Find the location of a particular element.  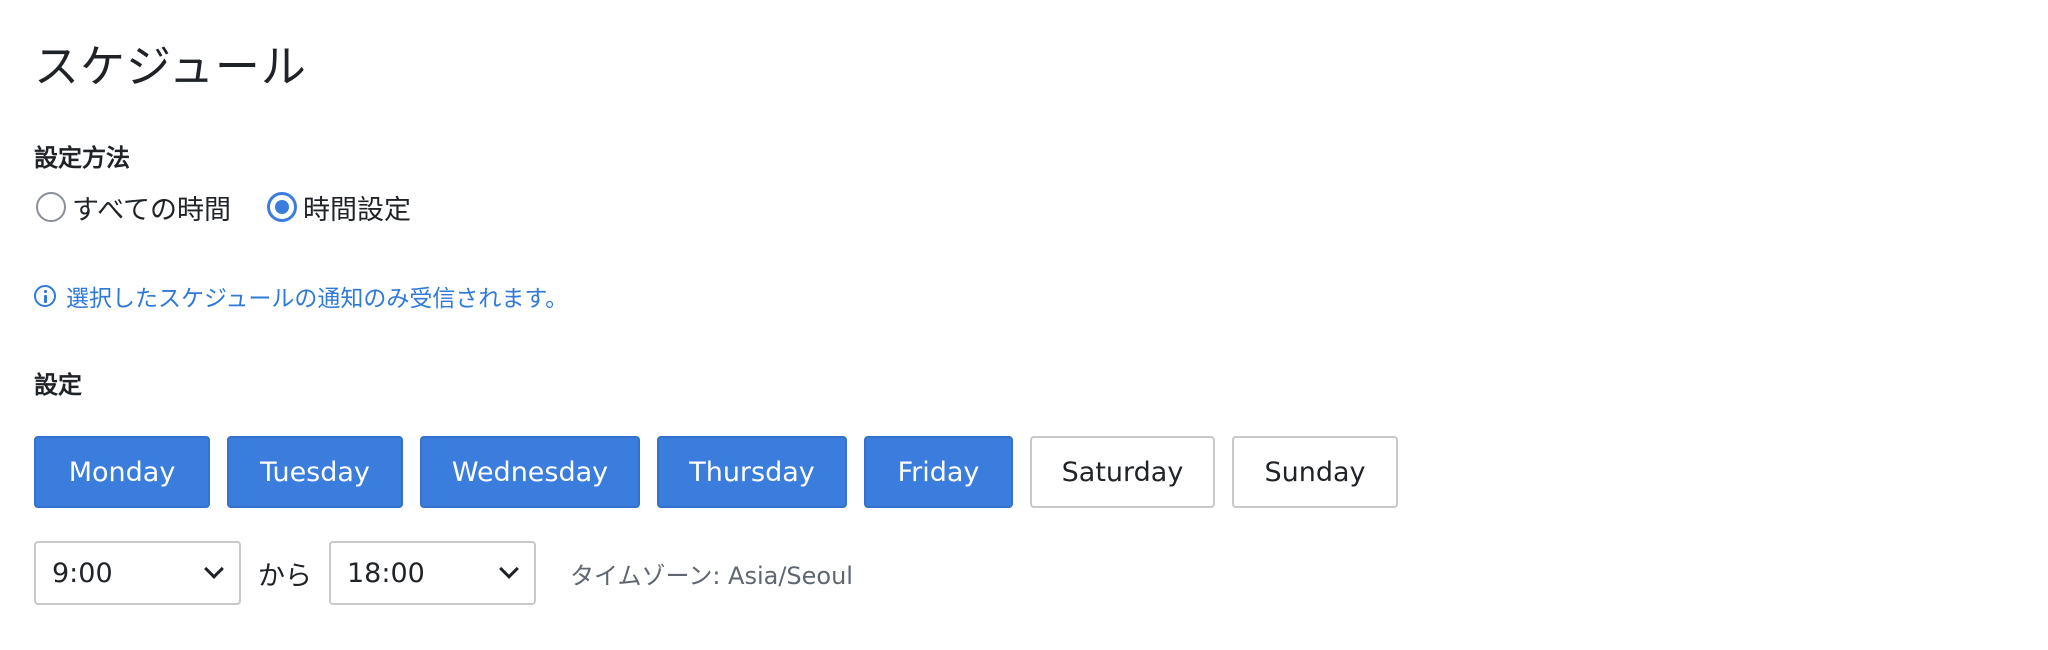

day-monday-button: Monday is located at coordinates (122, 472).